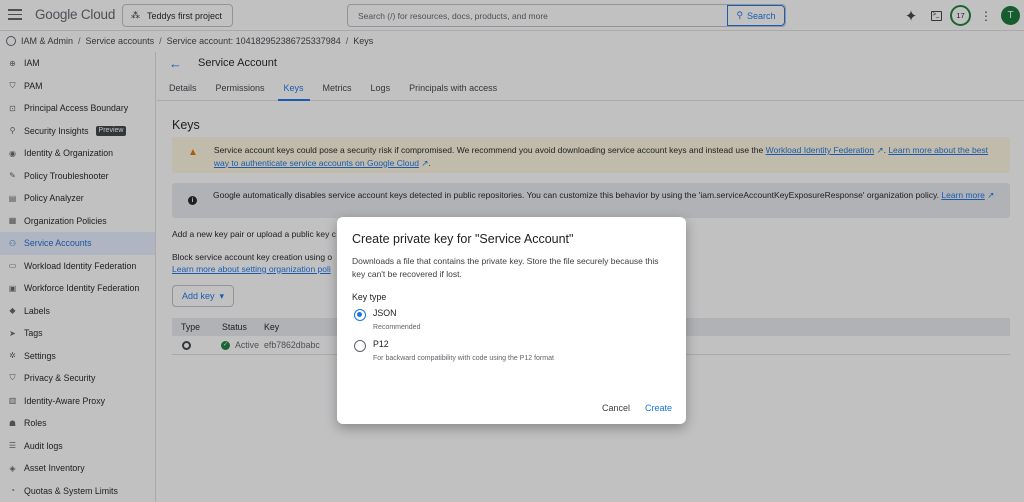 The height and width of the screenshot is (502, 1024). What do you see at coordinates (397, 327) in the screenshot?
I see `json-sublabel: Recommended` at bounding box center [397, 327].